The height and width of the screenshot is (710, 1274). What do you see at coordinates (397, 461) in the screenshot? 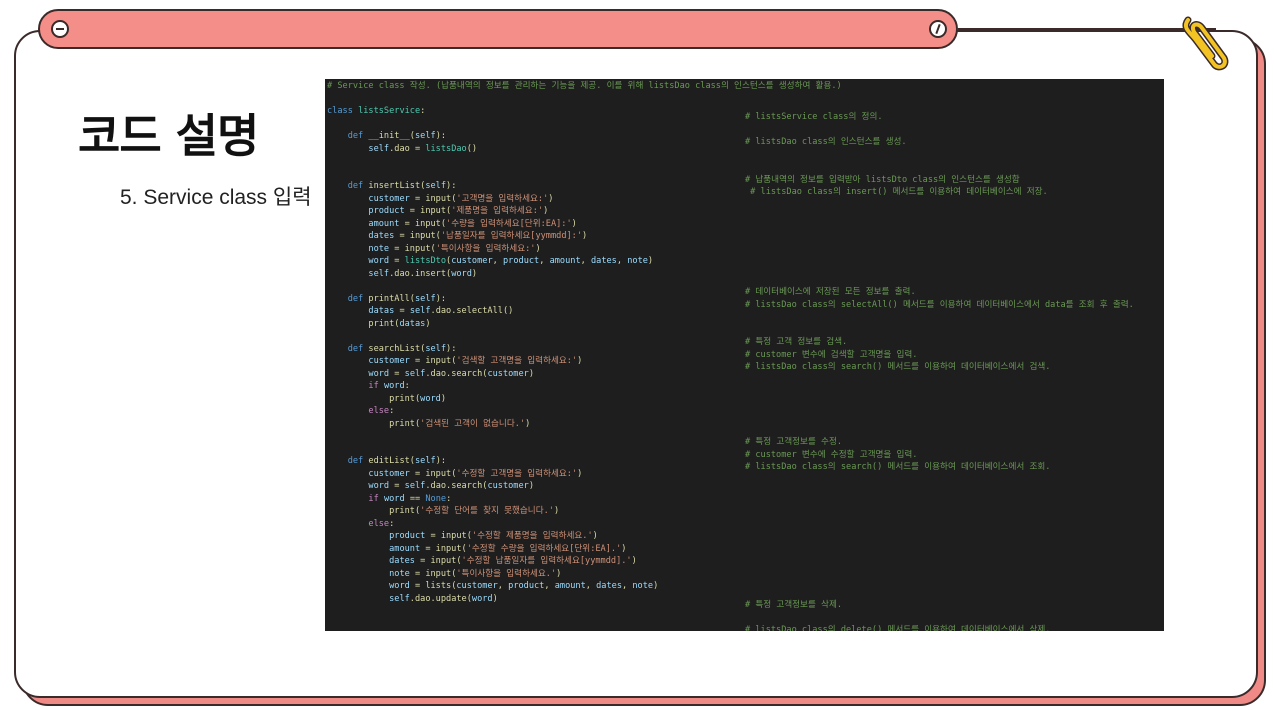
I see `code-line: def editList(self):` at bounding box center [397, 461].